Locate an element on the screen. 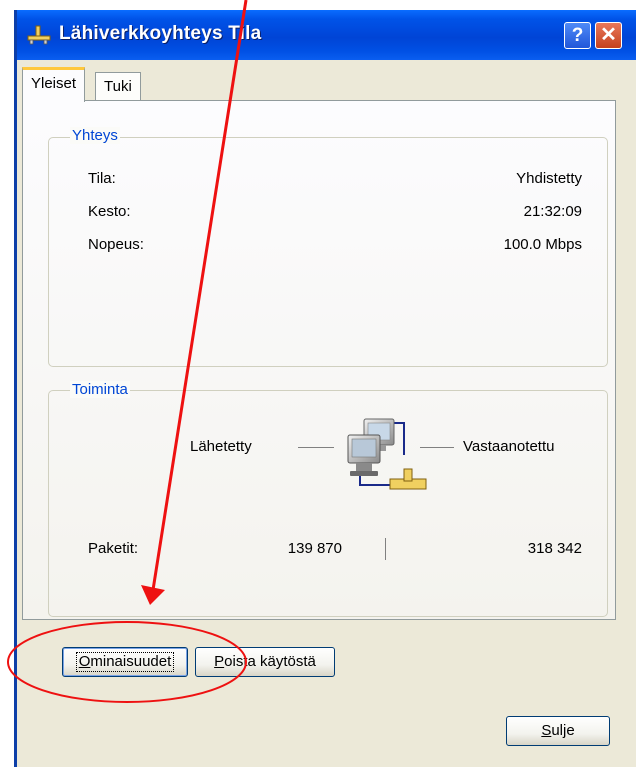  disable-mnemonic: P is located at coordinates (219, 661).